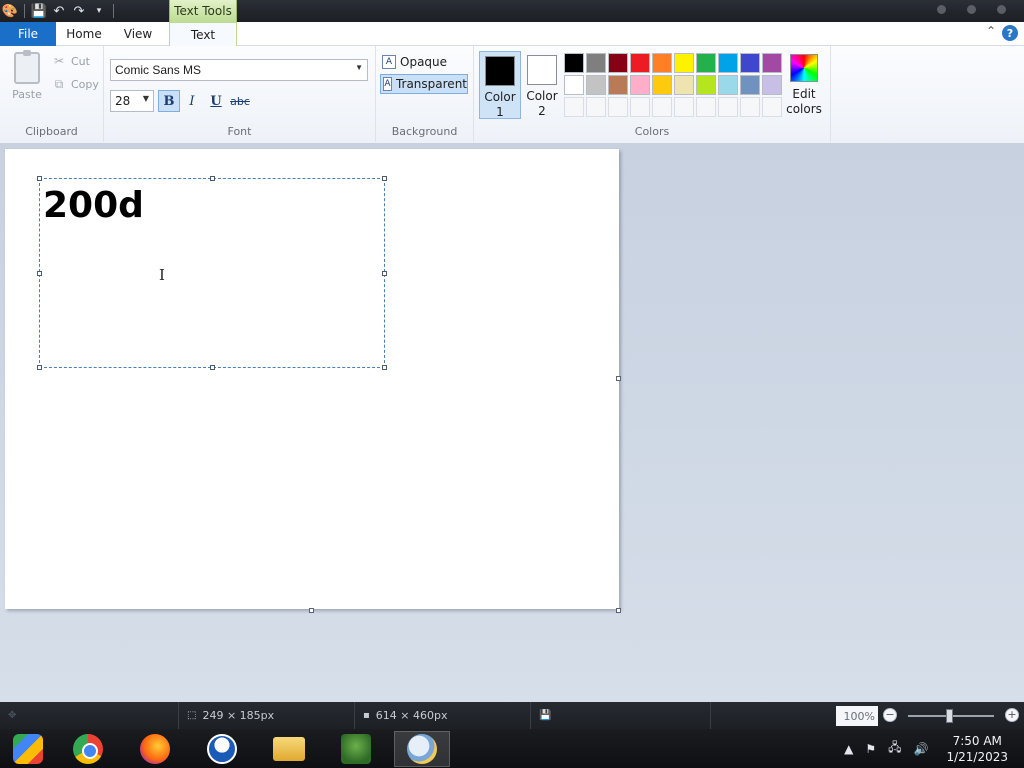 This screenshot has height=768, width=1024. Describe the element at coordinates (28, 749) in the screenshot. I see `taskbar-start-app` at that location.